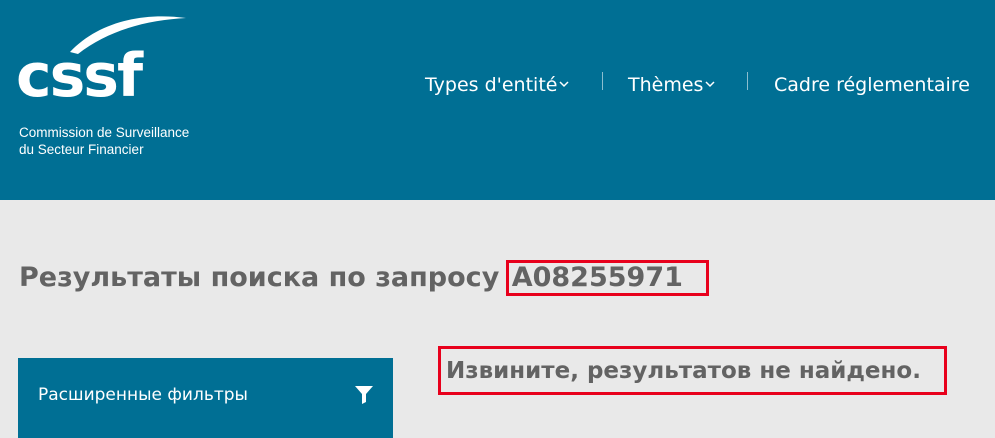 The height and width of the screenshot is (438, 995). I want to click on nav-item-label: Types d'entité, so click(491, 85).